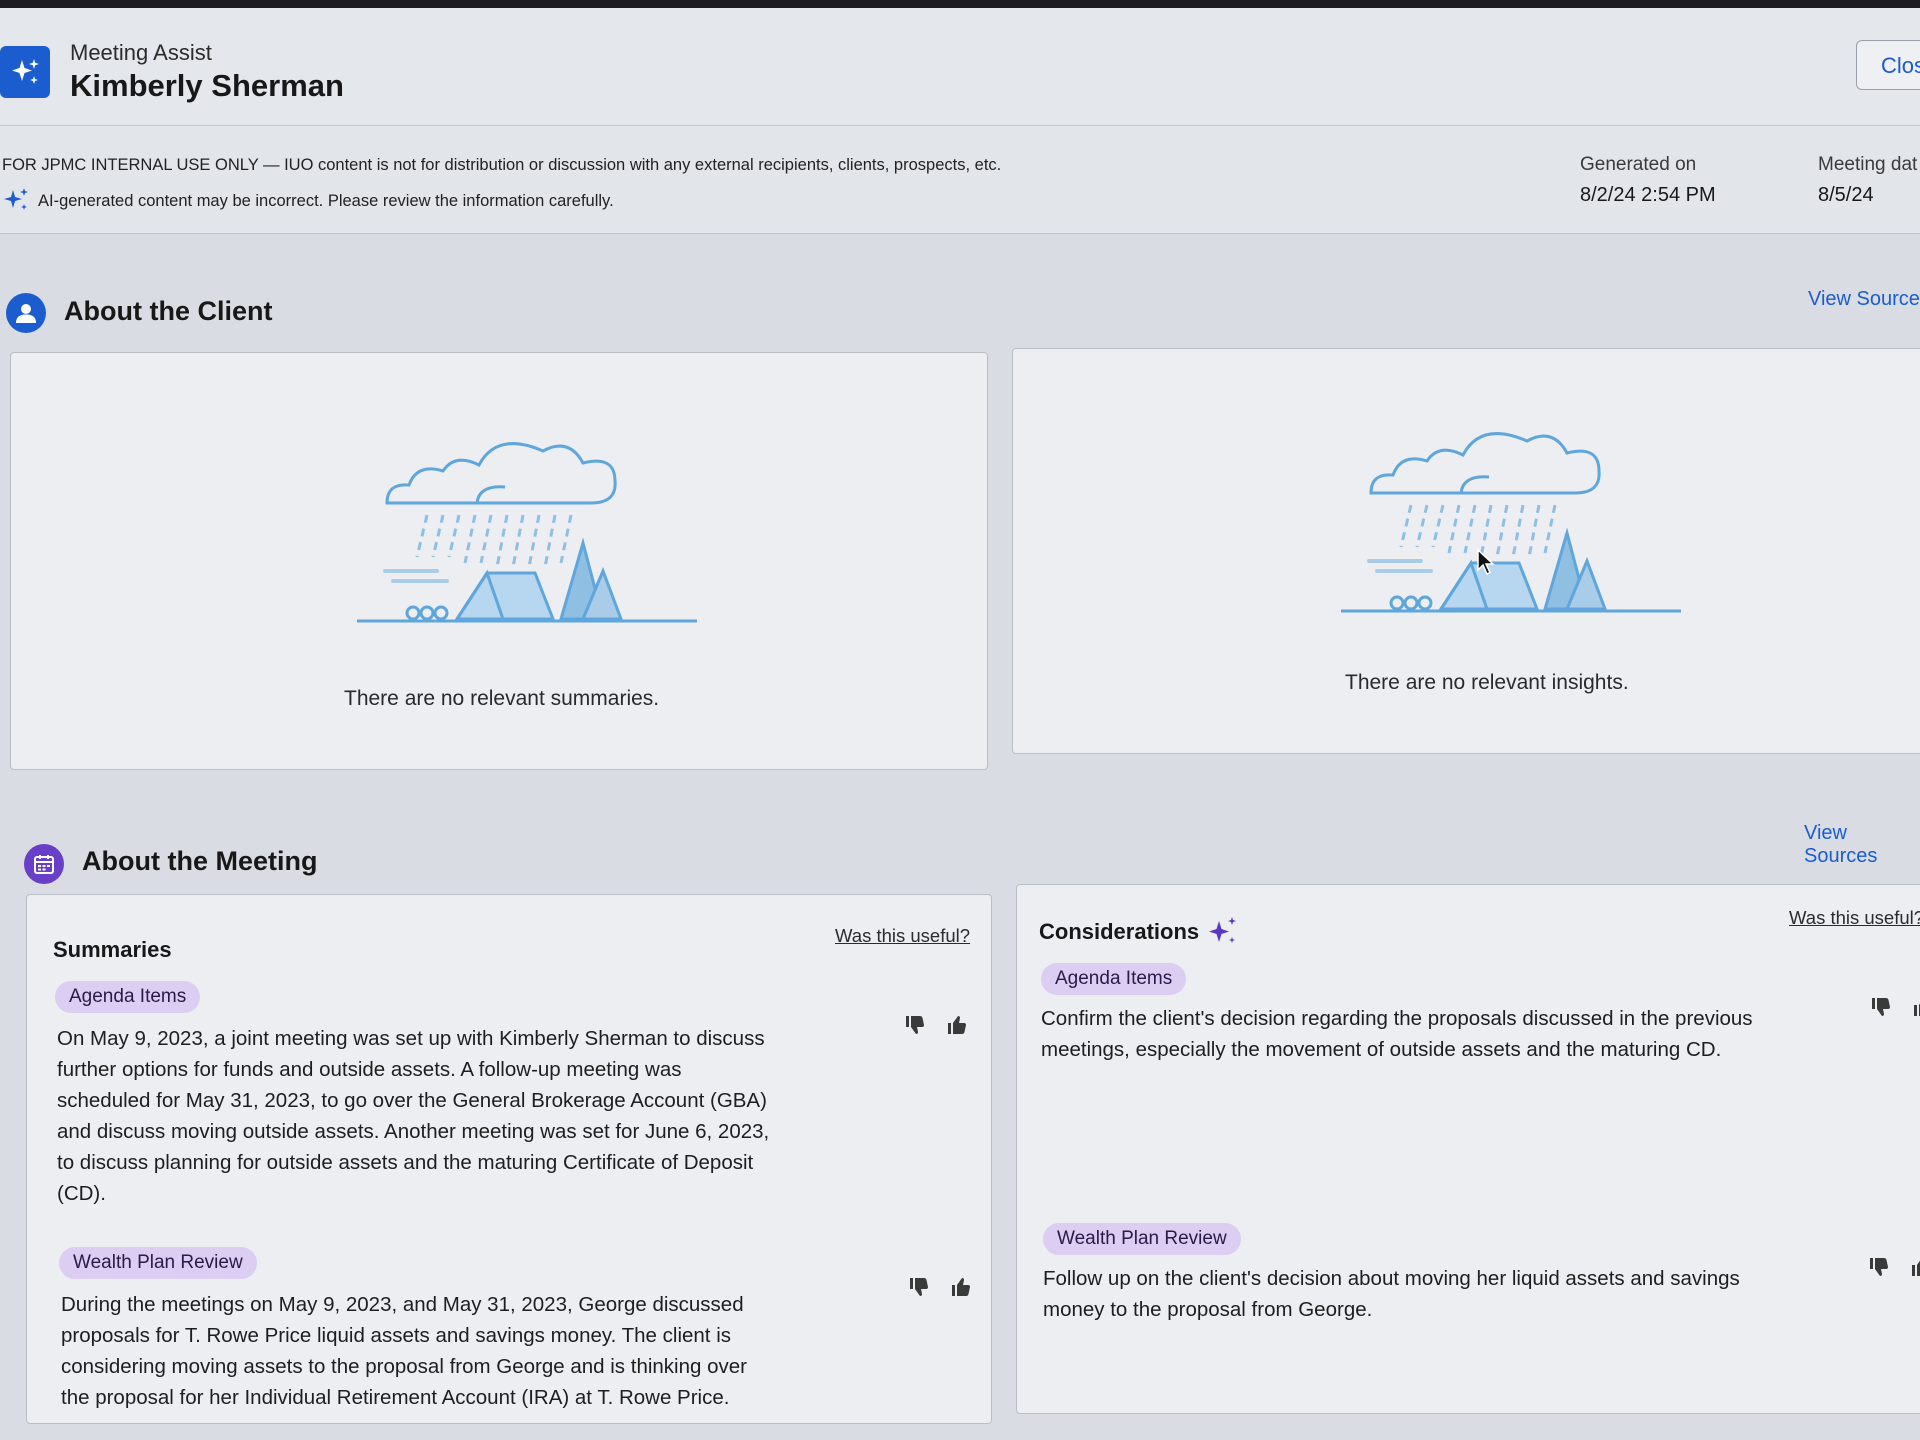 Image resolution: width=1920 pixels, height=1440 pixels. What do you see at coordinates (81, 1193) in the screenshot?
I see `summary-line: (CD).` at bounding box center [81, 1193].